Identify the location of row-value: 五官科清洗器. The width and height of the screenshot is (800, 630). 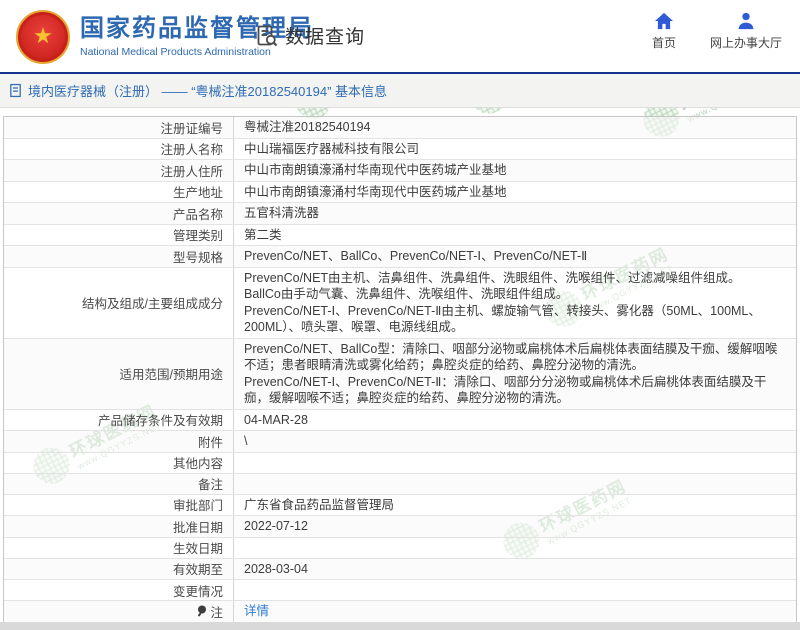
(282, 213).